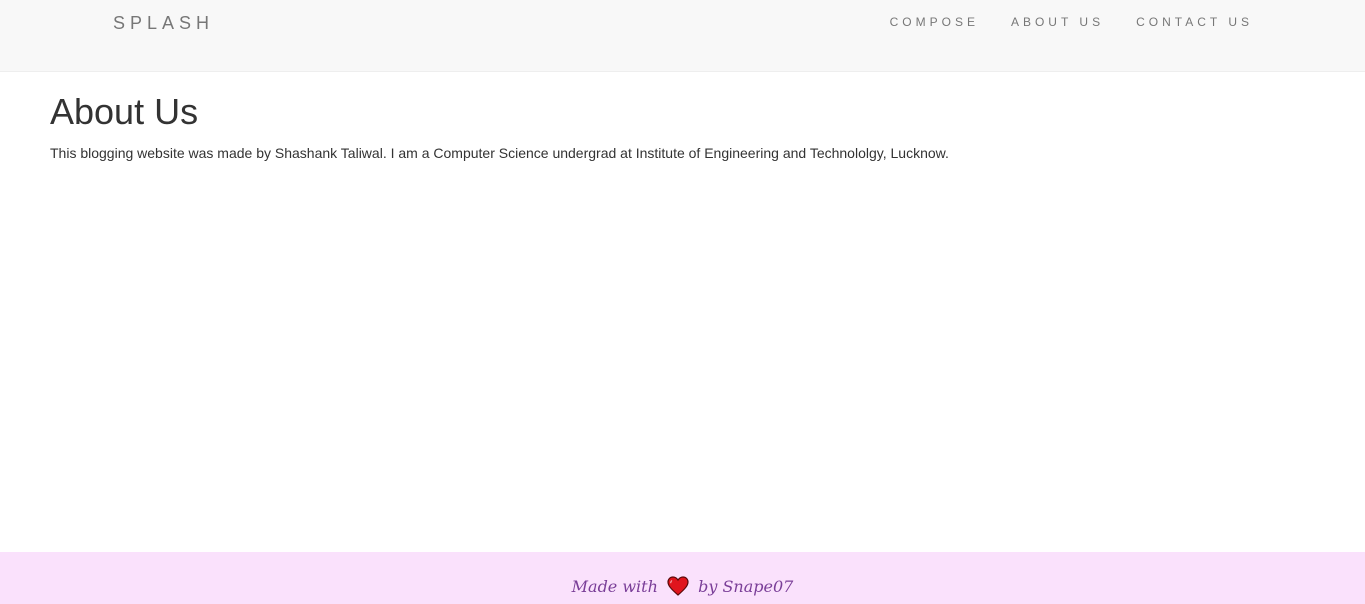 The width and height of the screenshot is (1365, 604). What do you see at coordinates (124, 111) in the screenshot?
I see `page-title: About Us` at bounding box center [124, 111].